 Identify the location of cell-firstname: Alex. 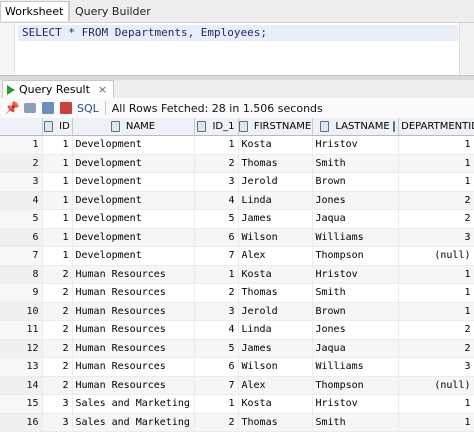
(275, 385).